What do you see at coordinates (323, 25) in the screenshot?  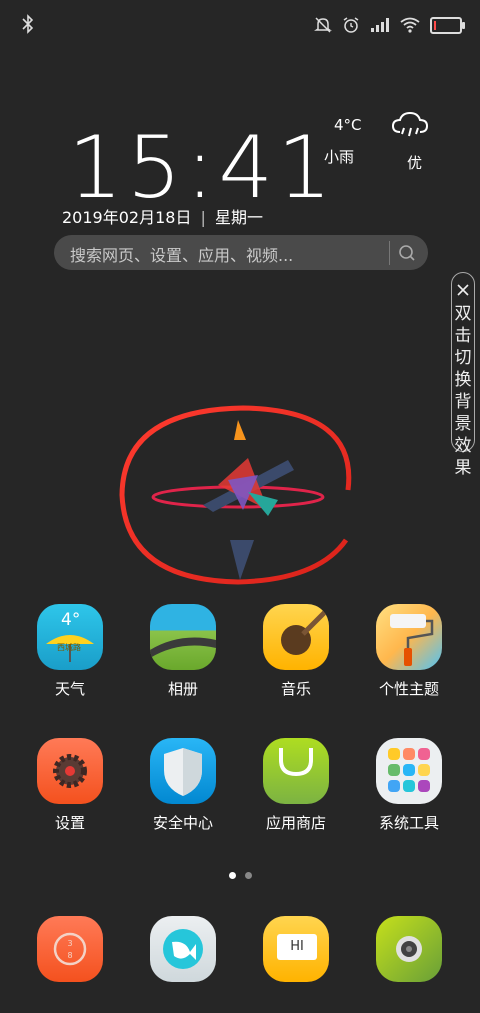 I see `muted-bell-icon` at bounding box center [323, 25].